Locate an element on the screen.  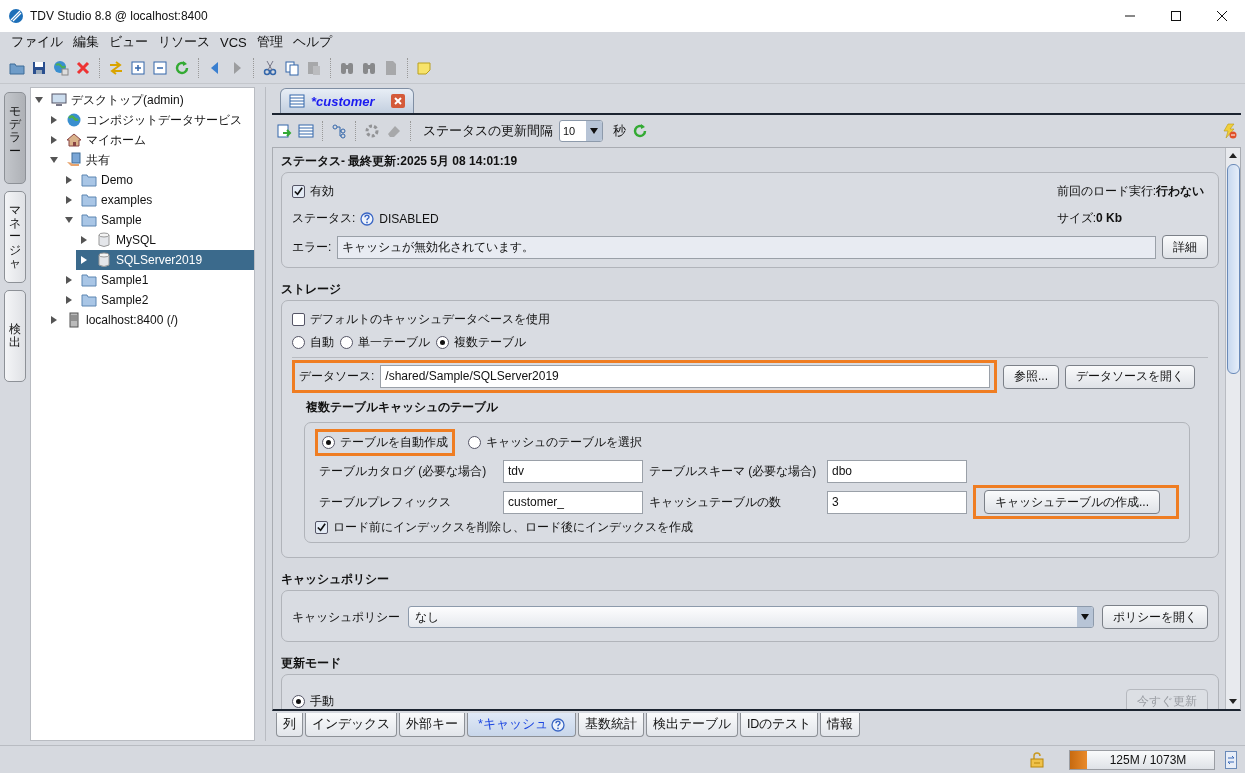
menu-item: 編集 is located at coordinates (86, 42).